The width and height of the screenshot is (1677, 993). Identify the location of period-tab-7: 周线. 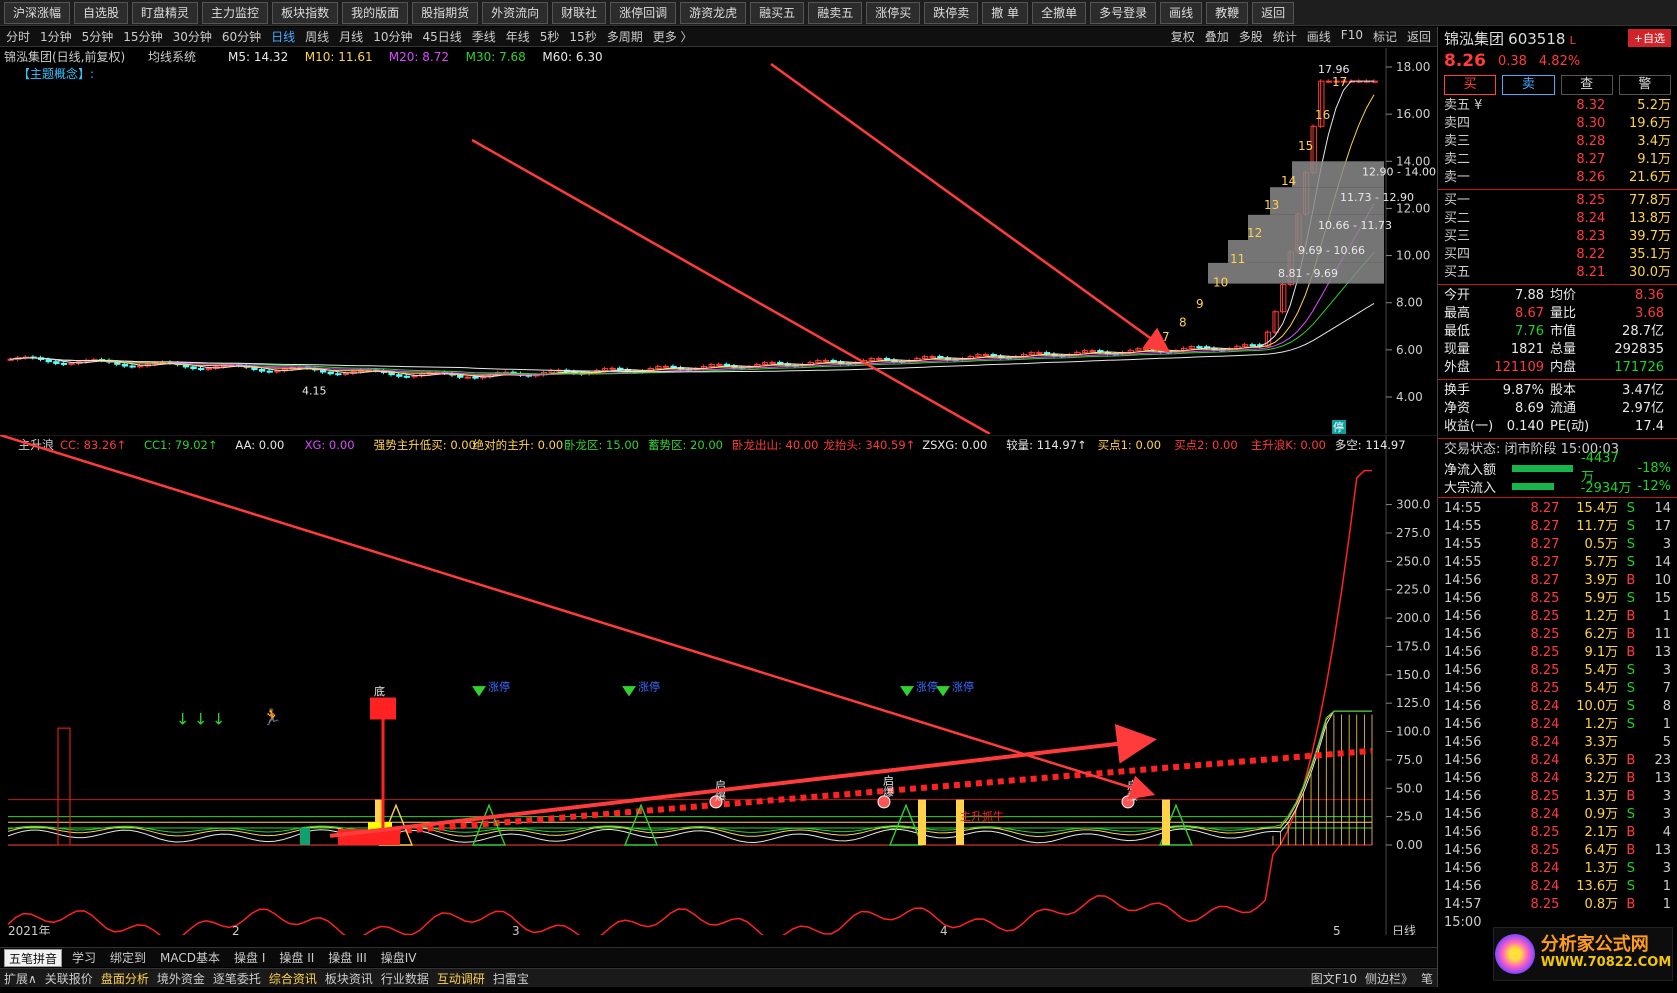
(317, 36).